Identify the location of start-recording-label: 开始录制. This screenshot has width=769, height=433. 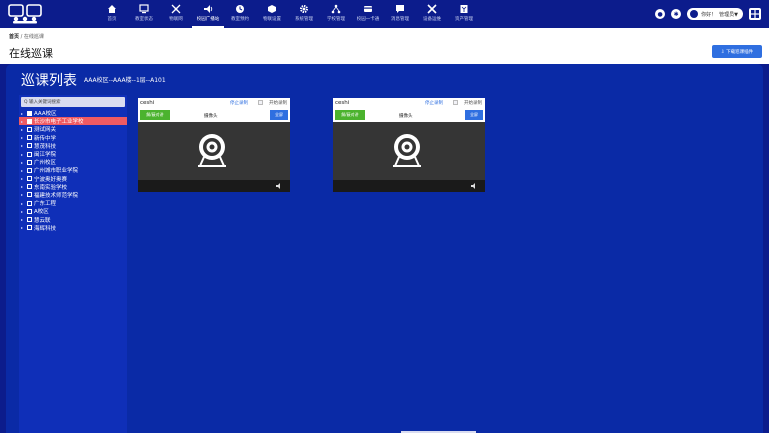
(473, 103).